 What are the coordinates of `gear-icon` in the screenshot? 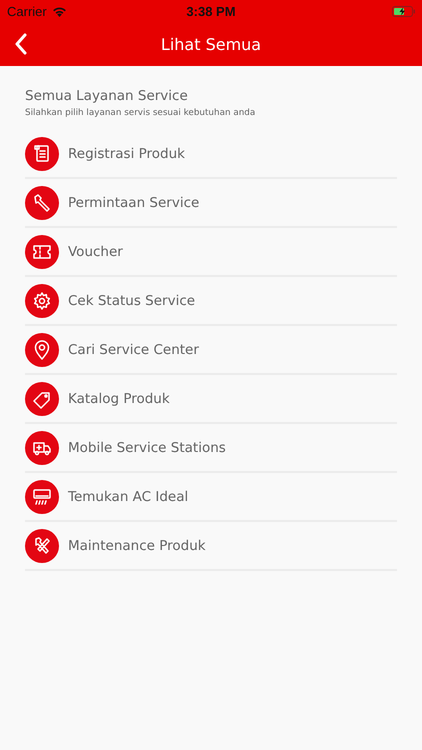 It's located at (42, 301).